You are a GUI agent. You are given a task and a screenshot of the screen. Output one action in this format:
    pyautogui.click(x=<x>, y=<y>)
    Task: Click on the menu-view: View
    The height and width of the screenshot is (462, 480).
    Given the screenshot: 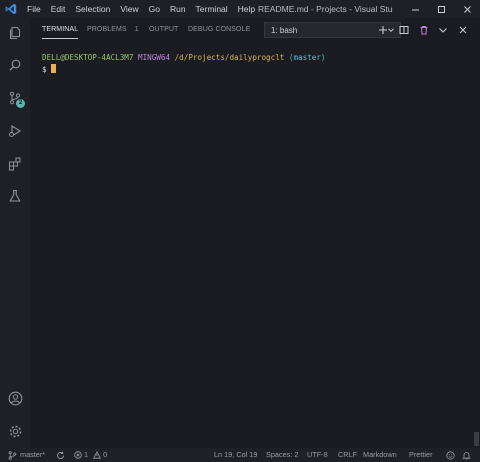 What is the action you would take?
    pyautogui.click(x=129, y=9)
    